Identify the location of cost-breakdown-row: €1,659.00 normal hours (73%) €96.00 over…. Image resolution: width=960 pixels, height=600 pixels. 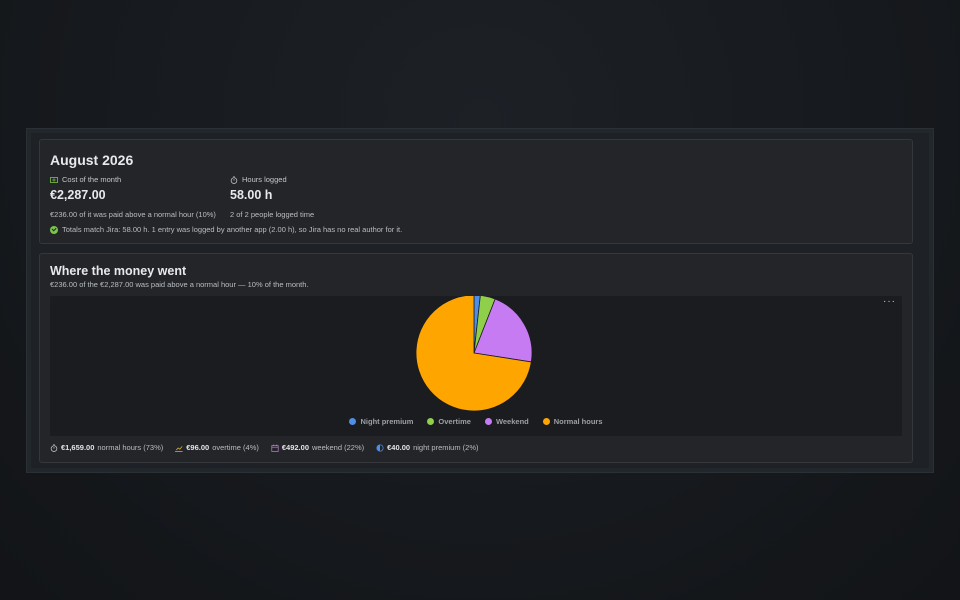
(264, 447).